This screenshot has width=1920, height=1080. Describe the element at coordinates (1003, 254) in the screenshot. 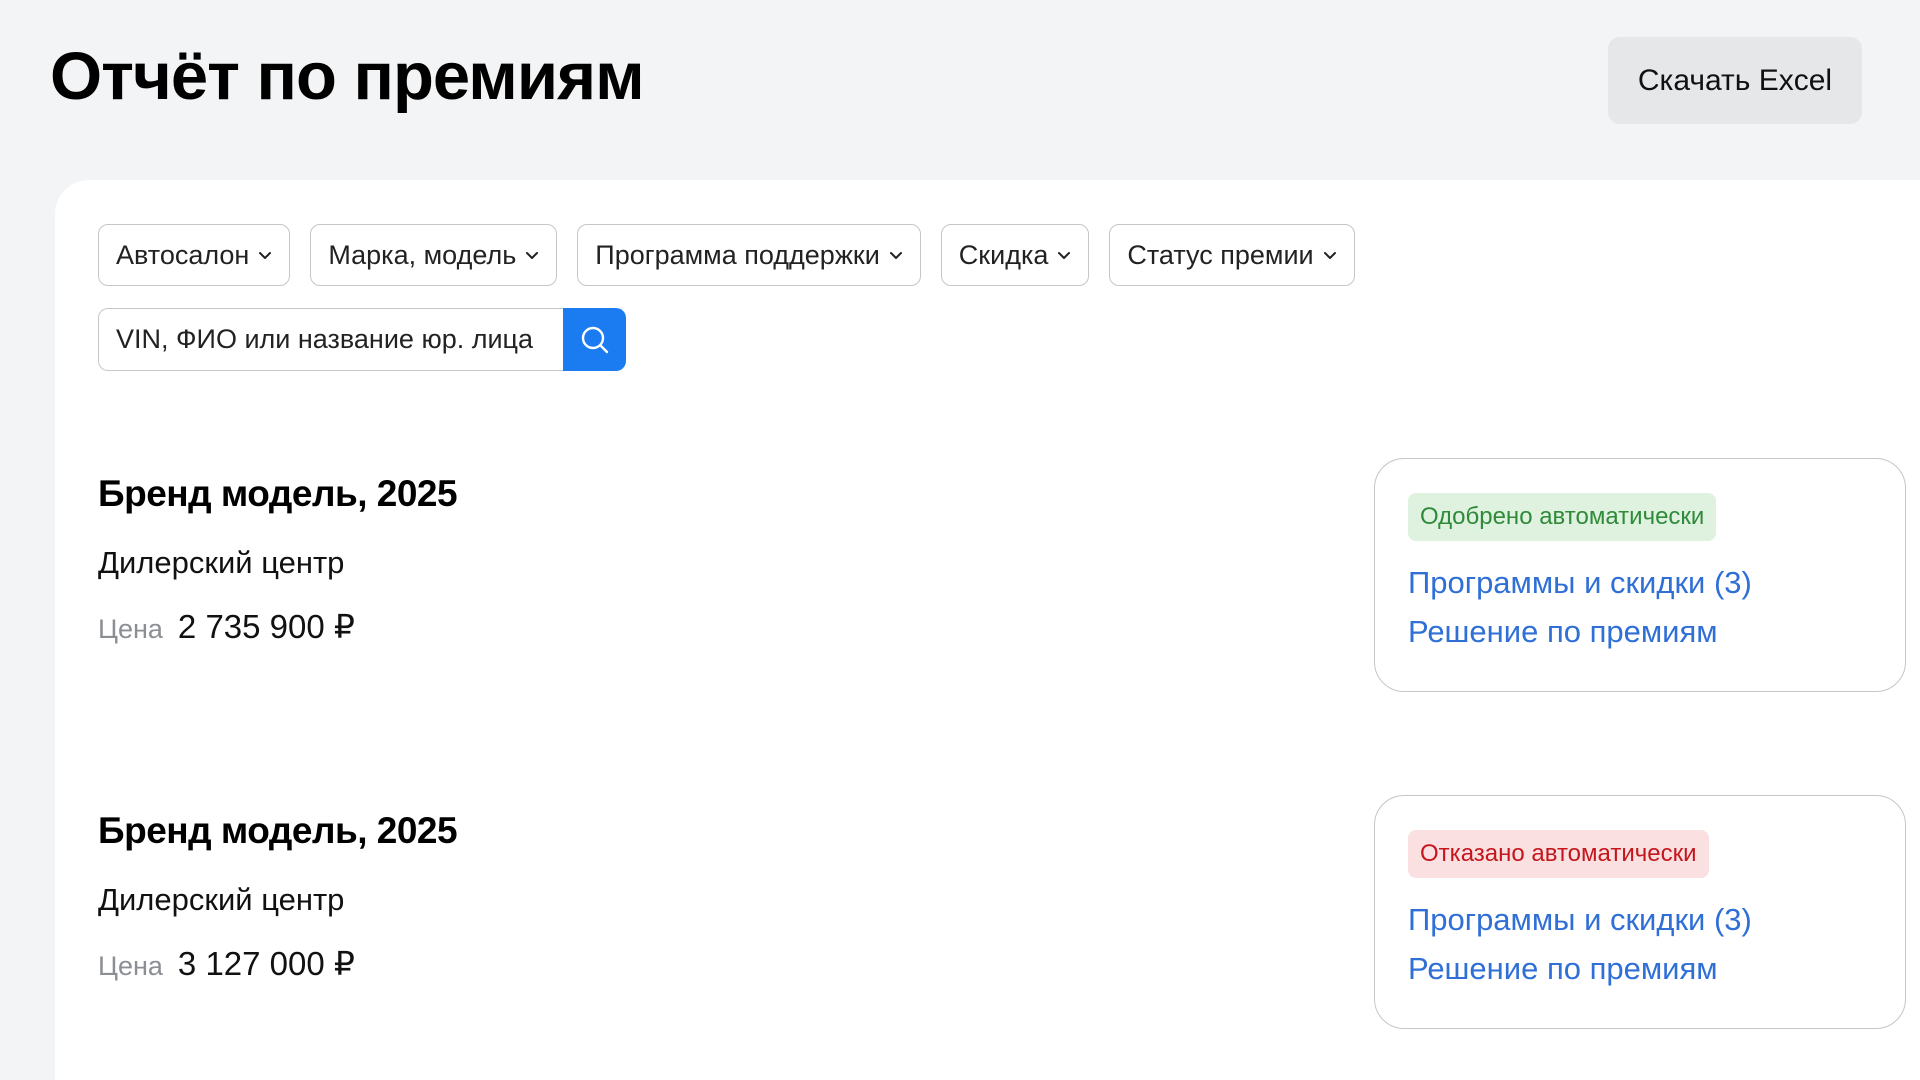

I see `filter-label: Скидка` at that location.